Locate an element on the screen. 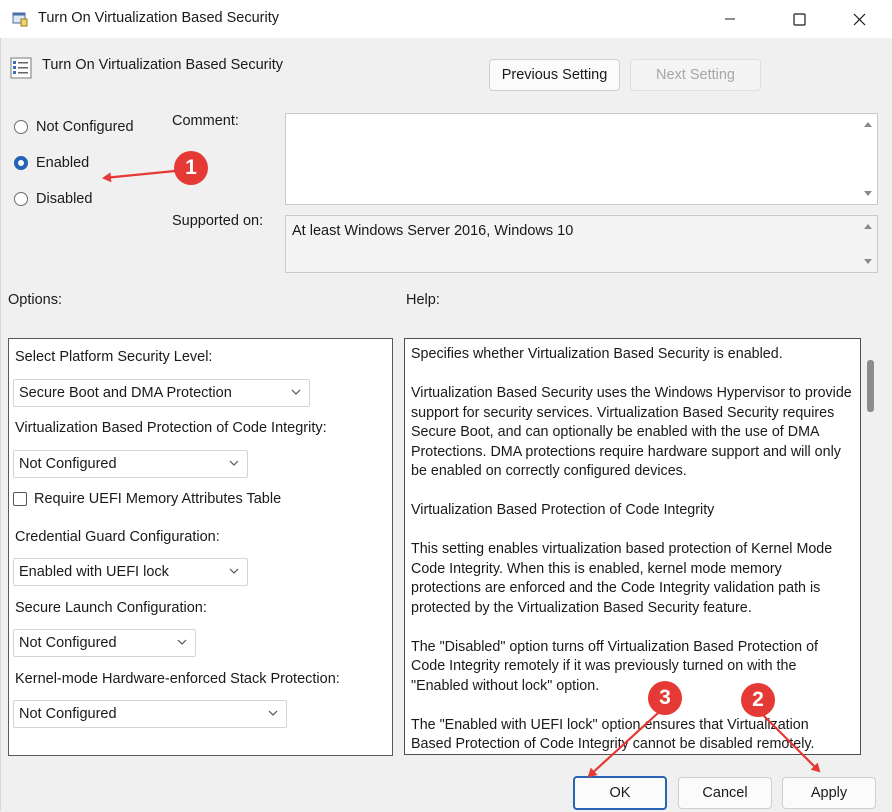  radio-not-configured: Not Configured is located at coordinates (74, 127).